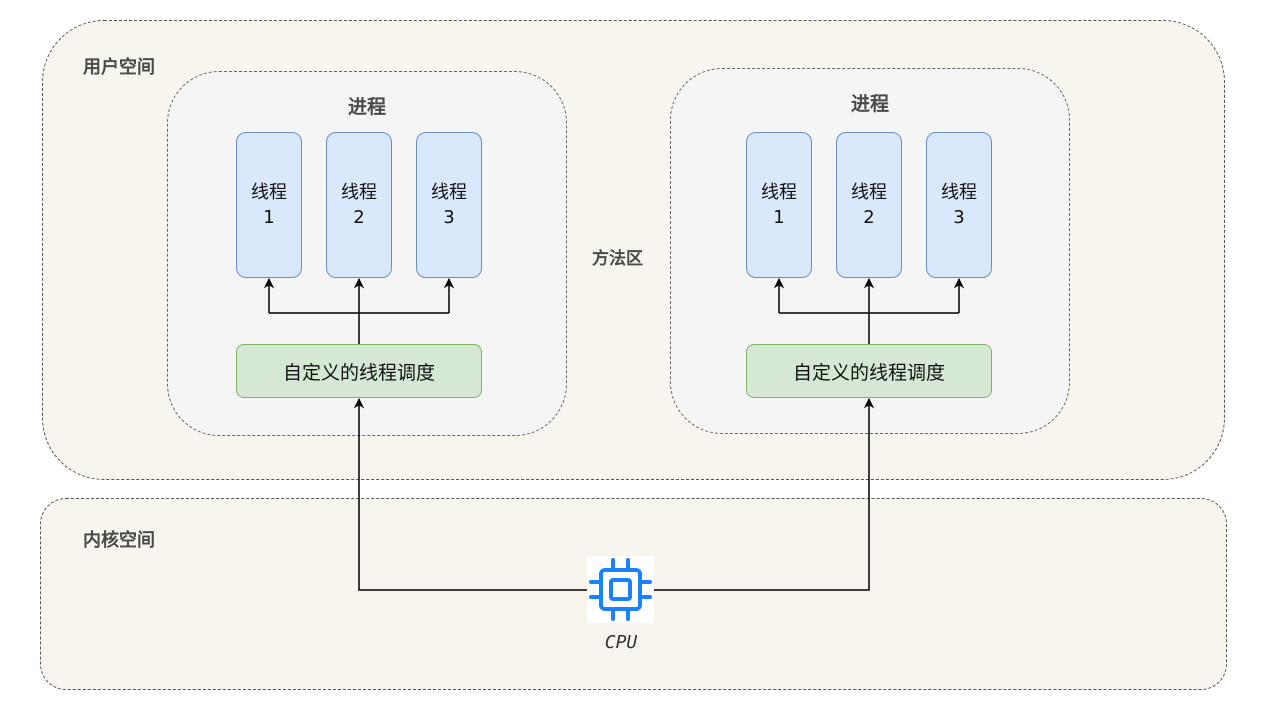 The image size is (1265, 712). Describe the element at coordinates (621, 642) in the screenshot. I see `cpu-label: CPU` at that location.